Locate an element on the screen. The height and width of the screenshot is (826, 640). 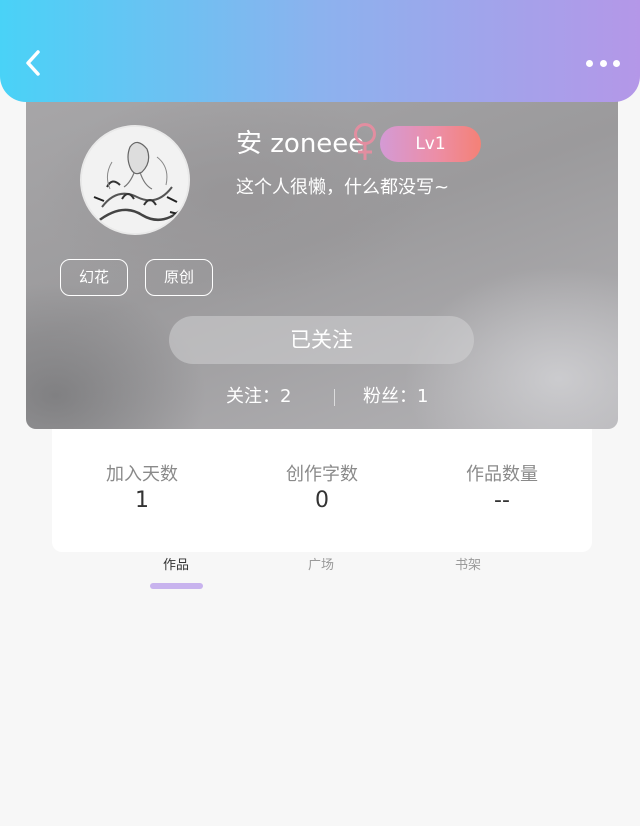
stat-value: 0 is located at coordinates (322, 500).